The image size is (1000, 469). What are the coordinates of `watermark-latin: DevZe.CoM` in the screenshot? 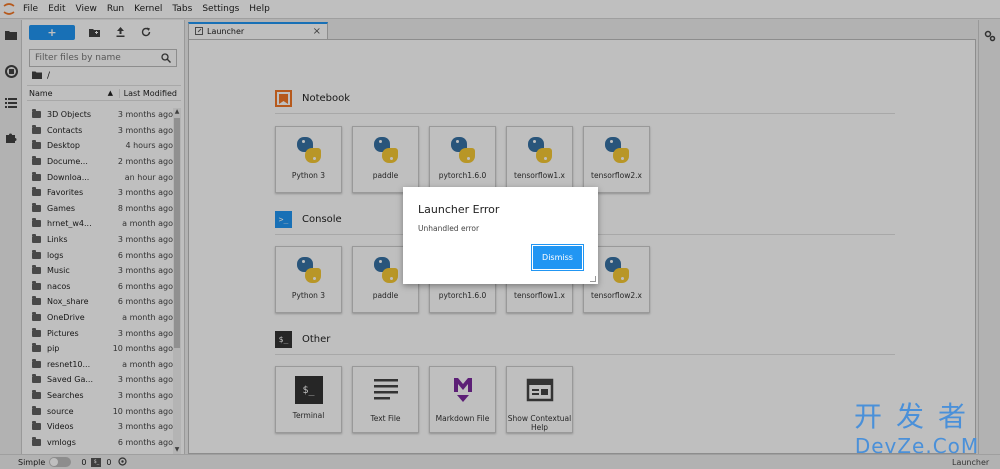 It's located at (917, 446).